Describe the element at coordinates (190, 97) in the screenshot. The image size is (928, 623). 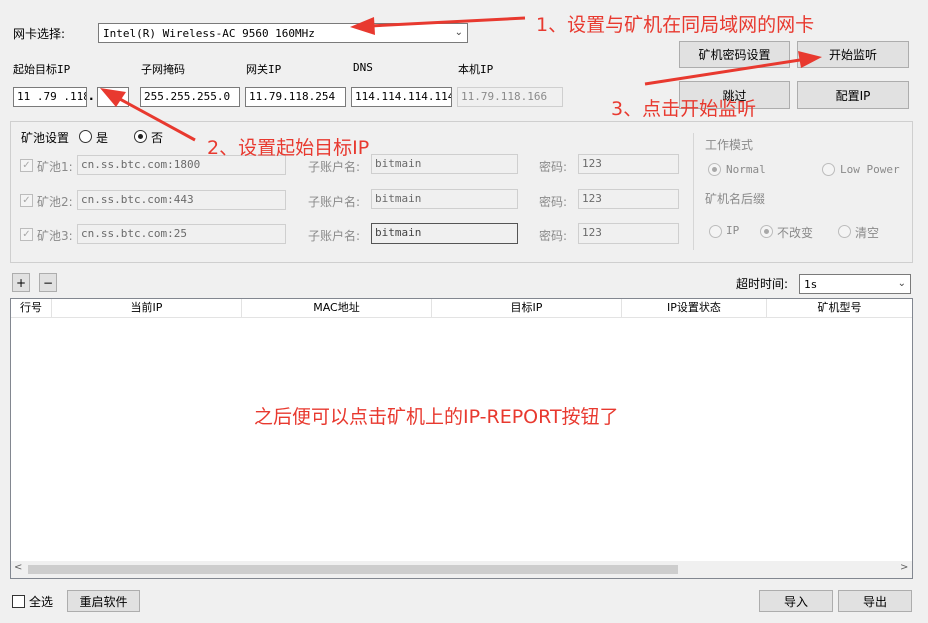
I see `mask-input: 255.255.255.0` at that location.